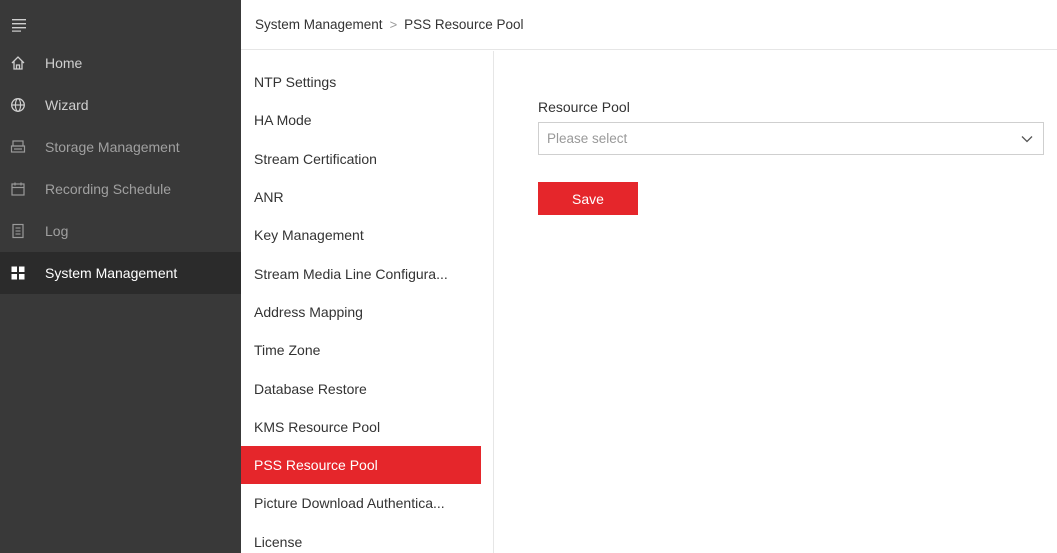  What do you see at coordinates (1027, 138) in the screenshot?
I see `chevron-down-icon` at bounding box center [1027, 138].